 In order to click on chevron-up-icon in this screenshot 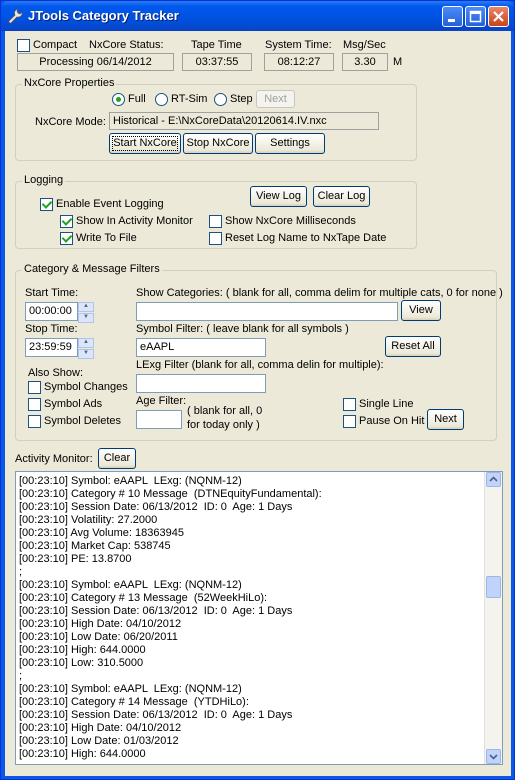, I will do `click(493, 479)`.